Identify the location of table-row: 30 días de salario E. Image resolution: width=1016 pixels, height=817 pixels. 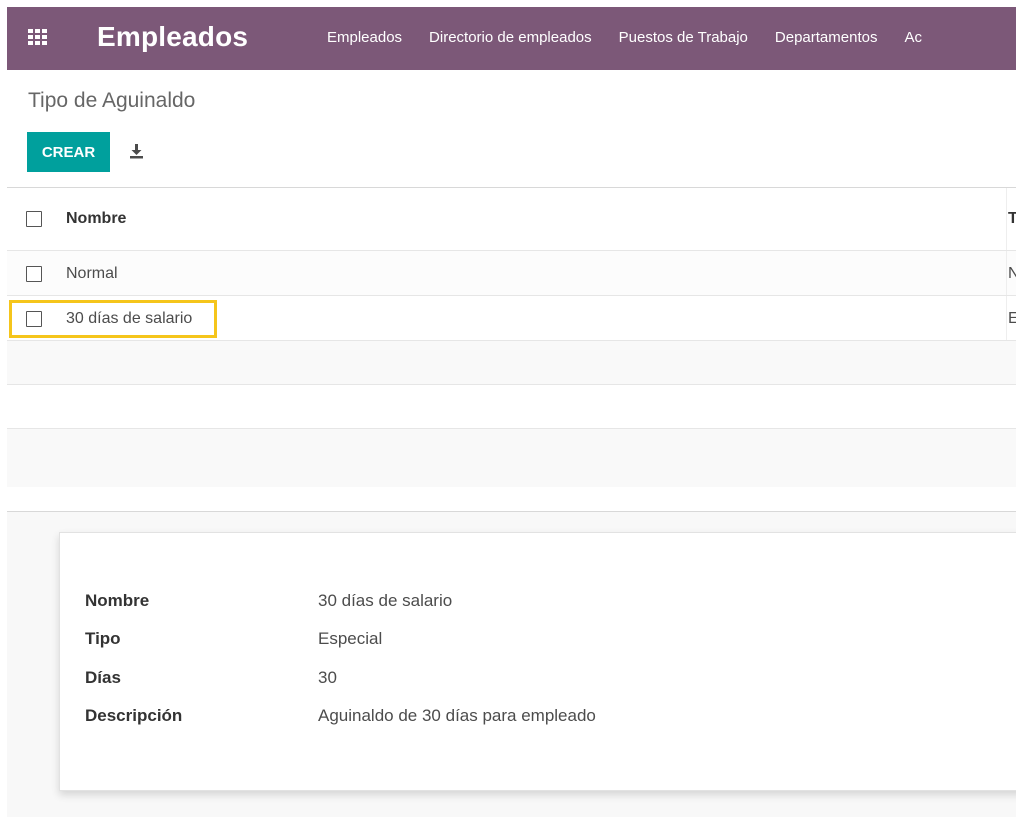
(511, 318).